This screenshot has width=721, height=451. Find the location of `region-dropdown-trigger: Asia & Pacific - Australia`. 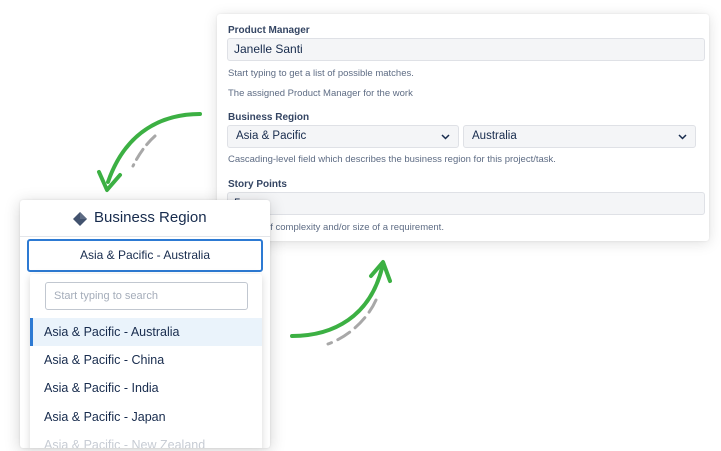

region-dropdown-trigger: Asia & Pacific - Australia is located at coordinates (145, 255).